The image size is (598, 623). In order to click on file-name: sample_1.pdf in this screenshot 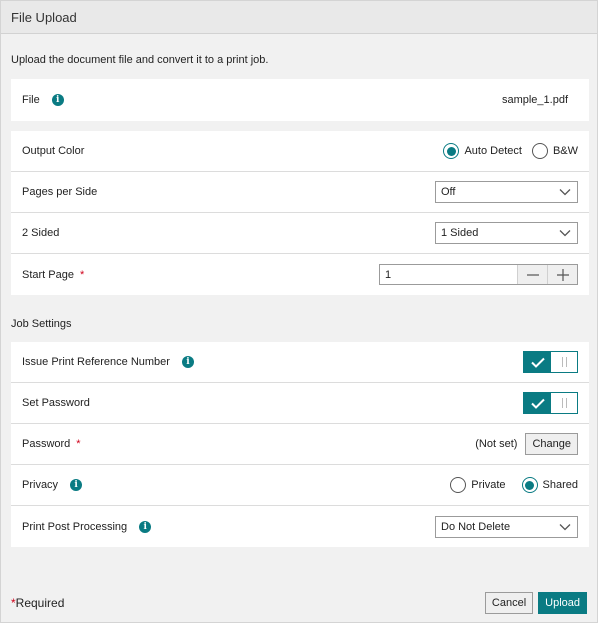, I will do `click(534, 100)`.